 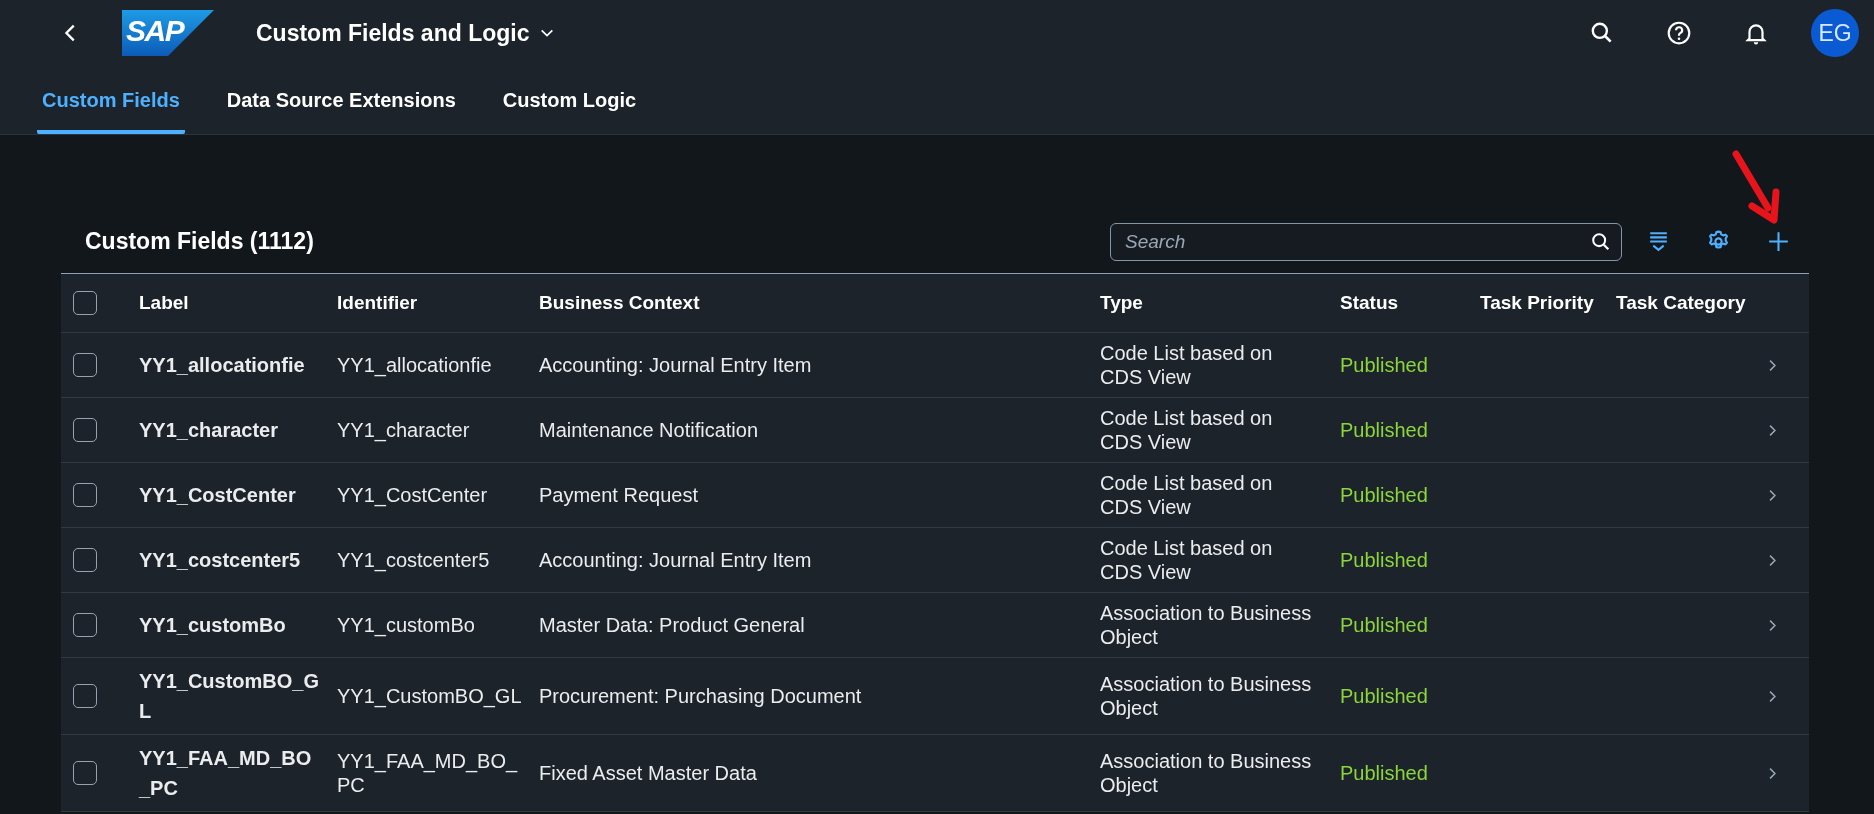 I want to click on field-identifier: YY1_CostCenter, so click(x=412, y=495).